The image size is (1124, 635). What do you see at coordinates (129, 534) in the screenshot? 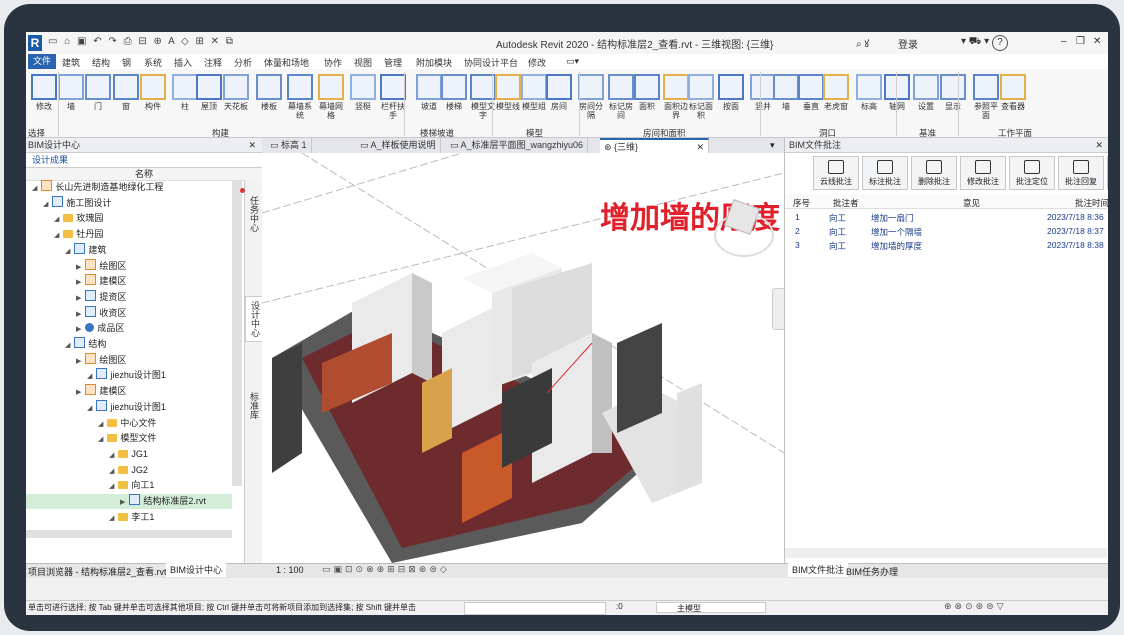
I see `tree-hscrollbar` at bounding box center [129, 534].